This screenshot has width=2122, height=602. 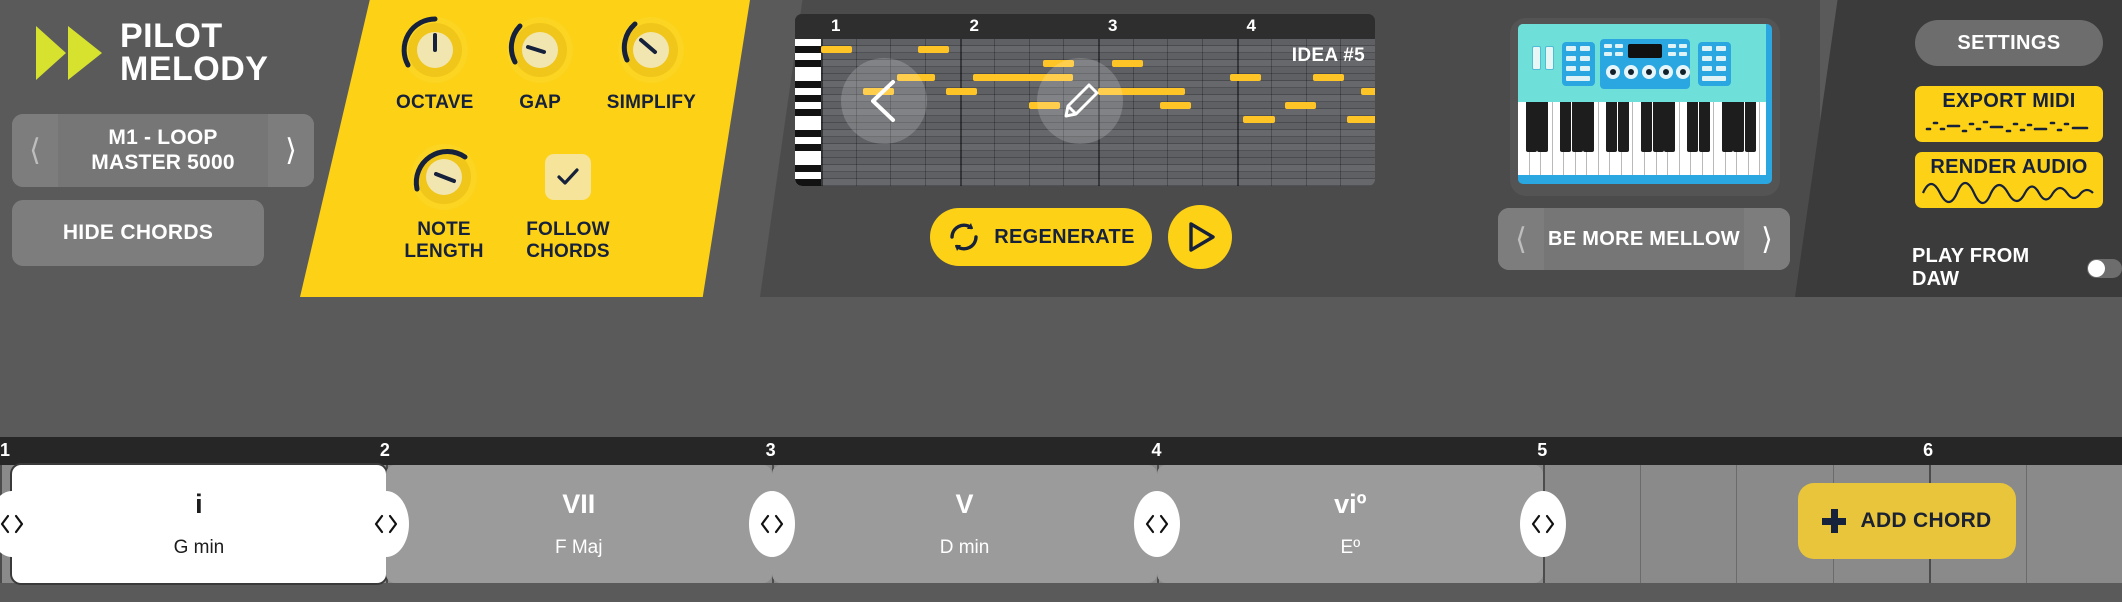 What do you see at coordinates (578, 524) in the screenshot?
I see `chord-block: VII F Maj` at bounding box center [578, 524].